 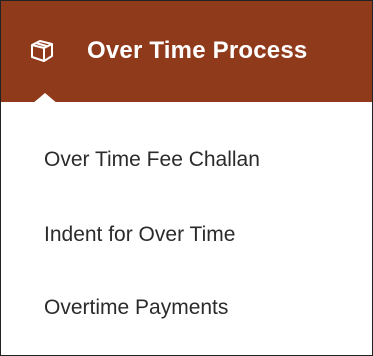 What do you see at coordinates (152, 160) in the screenshot?
I see `menu-item-over-time-fee-challan: Over Time Fee Challan` at bounding box center [152, 160].